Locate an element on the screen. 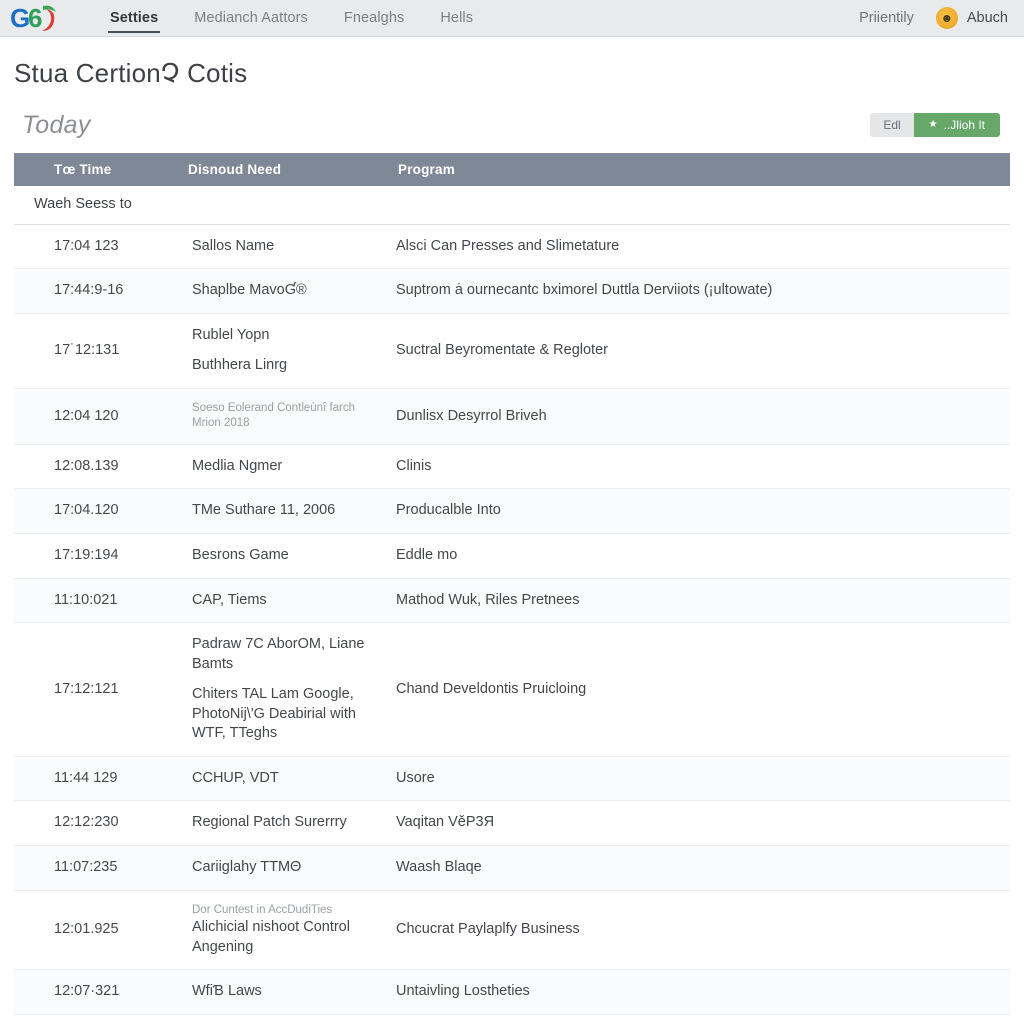 The height and width of the screenshot is (1024, 1024). cell-time: 17:04 123 is located at coordinates (96, 247).